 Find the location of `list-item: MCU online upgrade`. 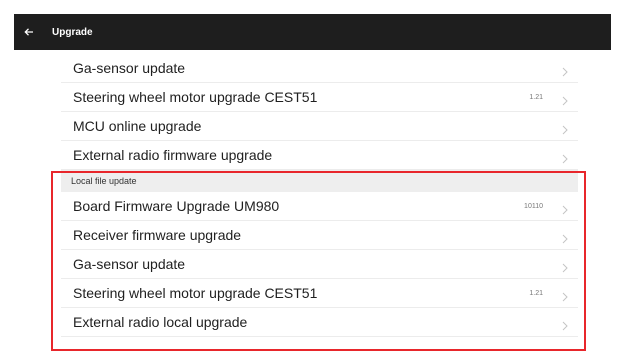

list-item: MCU online upgrade is located at coordinates (319, 126).